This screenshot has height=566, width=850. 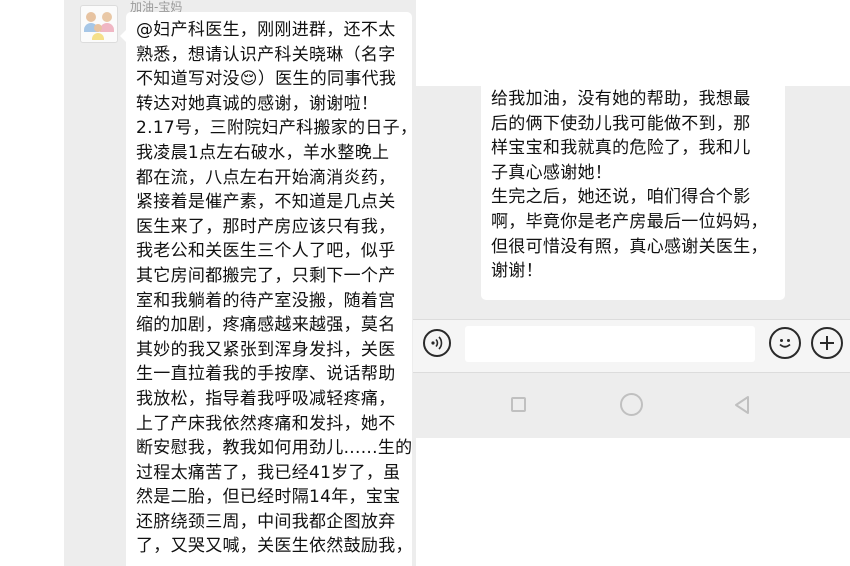 What do you see at coordinates (99, 24) in the screenshot?
I see `sender-avatar` at bounding box center [99, 24].